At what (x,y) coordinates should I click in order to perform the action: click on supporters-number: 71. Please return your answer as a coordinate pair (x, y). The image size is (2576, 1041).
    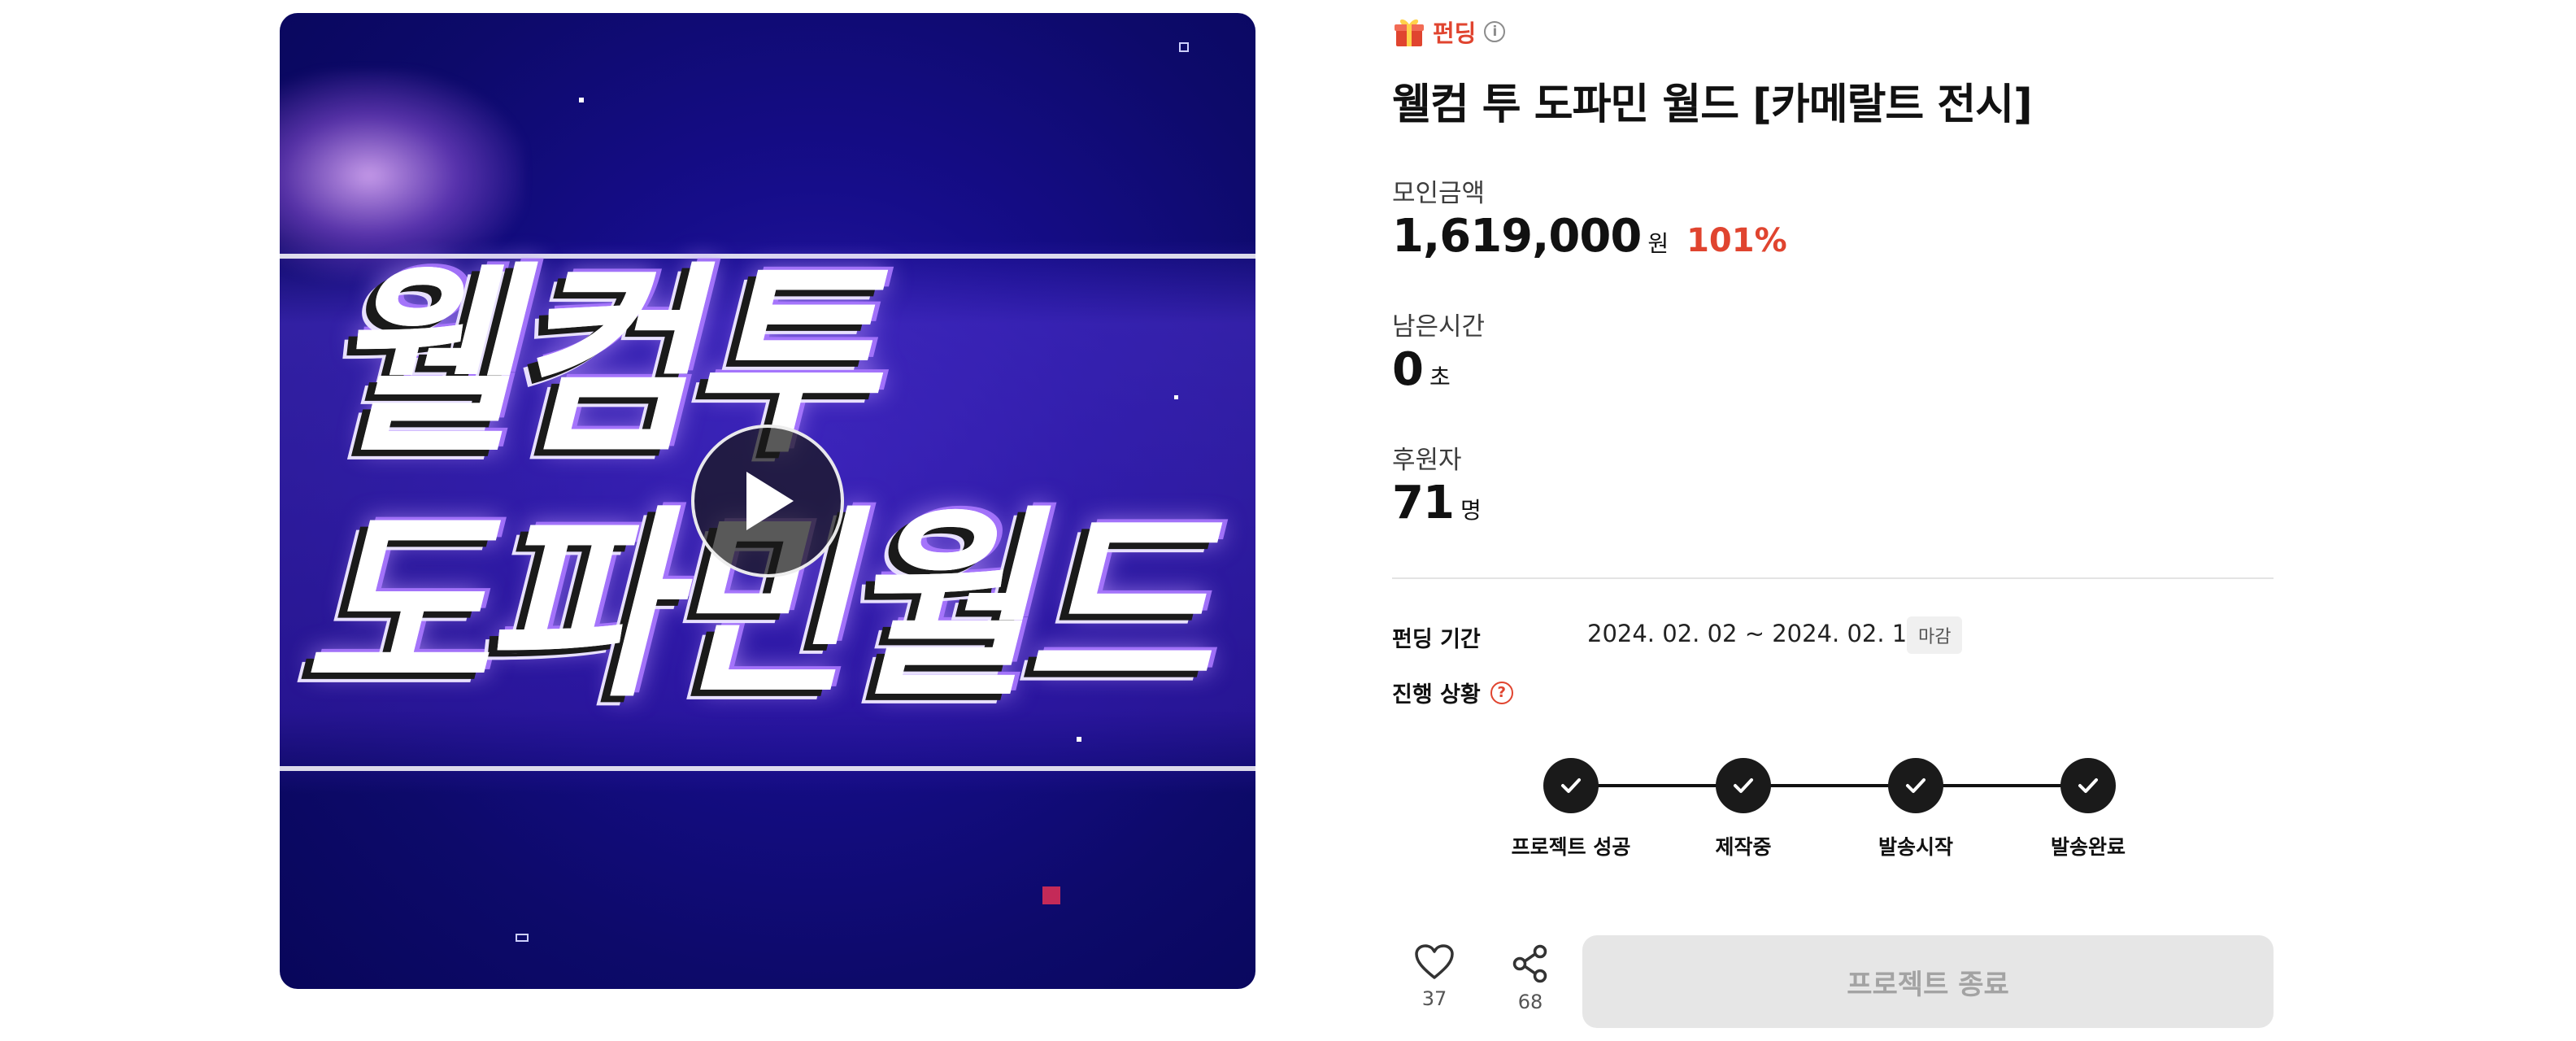
    Looking at the image, I should click on (1424, 503).